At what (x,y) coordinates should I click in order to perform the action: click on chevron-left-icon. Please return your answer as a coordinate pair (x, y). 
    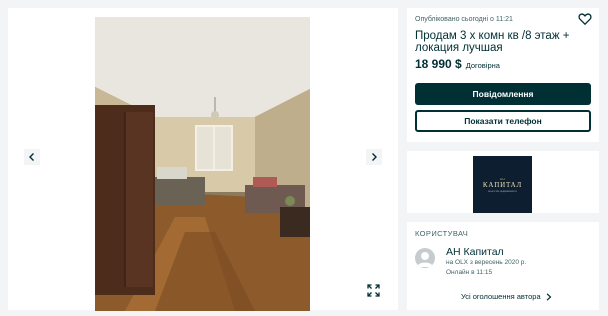
    Looking at the image, I should click on (31, 157).